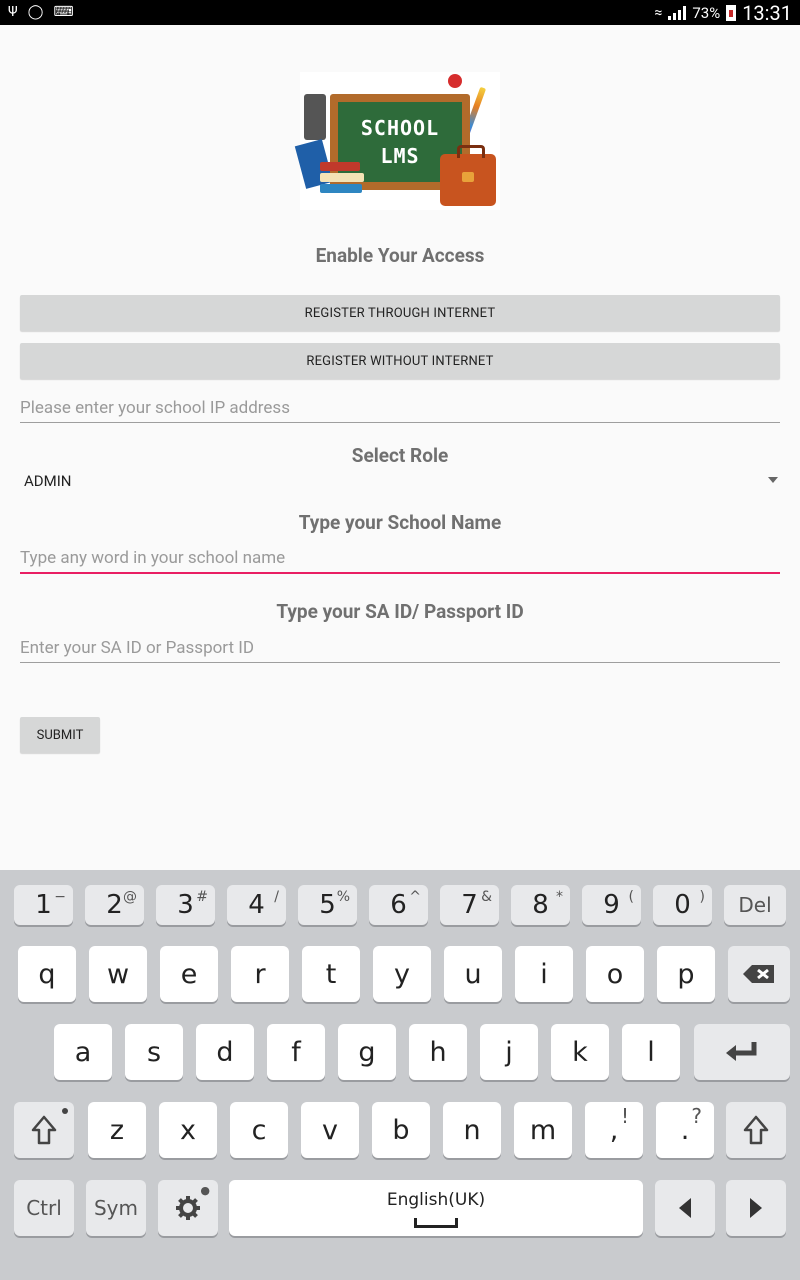  I want to click on key-d: d, so click(225, 1052).